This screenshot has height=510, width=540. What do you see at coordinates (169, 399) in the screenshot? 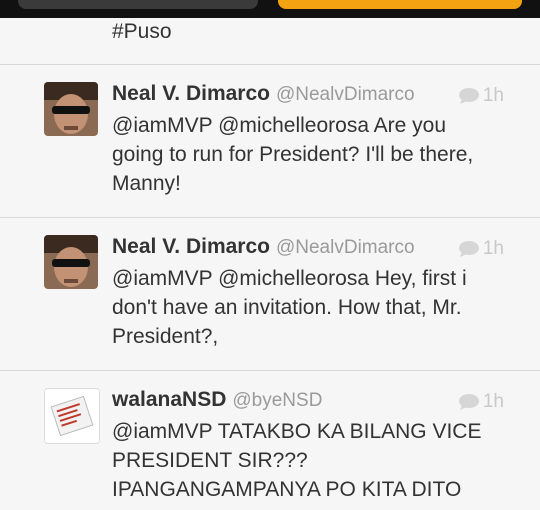
I see `user-name: walanaNSD` at bounding box center [169, 399].